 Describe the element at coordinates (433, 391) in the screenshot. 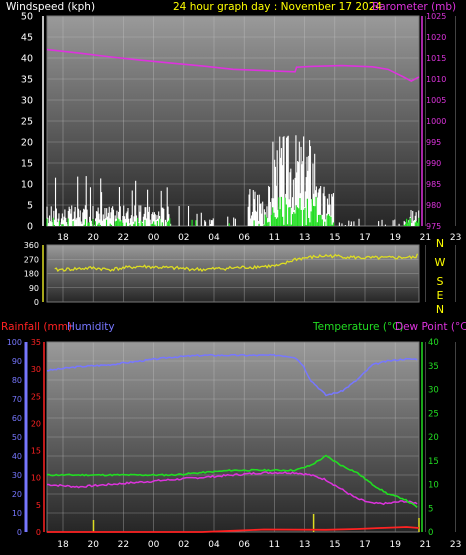

I see `temp-ytick-label: 30` at that location.